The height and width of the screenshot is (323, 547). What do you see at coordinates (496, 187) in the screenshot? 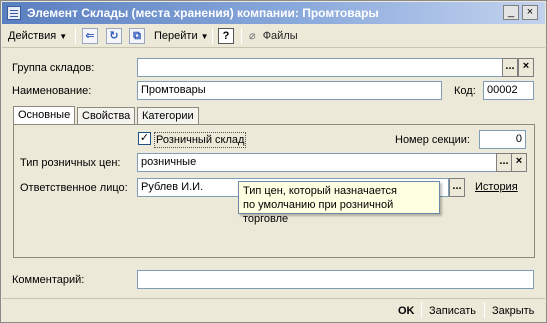
I see `history-link: История` at bounding box center [496, 187].